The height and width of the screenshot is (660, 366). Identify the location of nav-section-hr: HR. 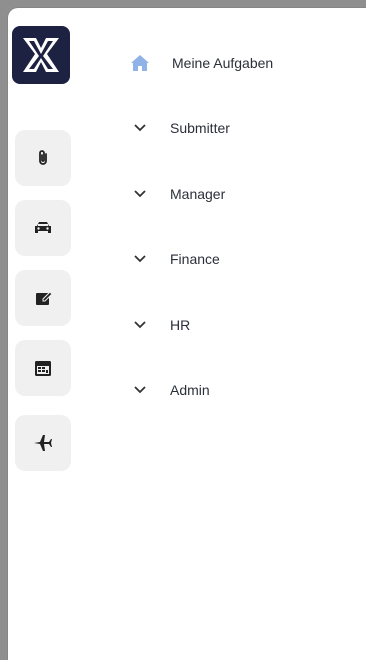
(156, 325).